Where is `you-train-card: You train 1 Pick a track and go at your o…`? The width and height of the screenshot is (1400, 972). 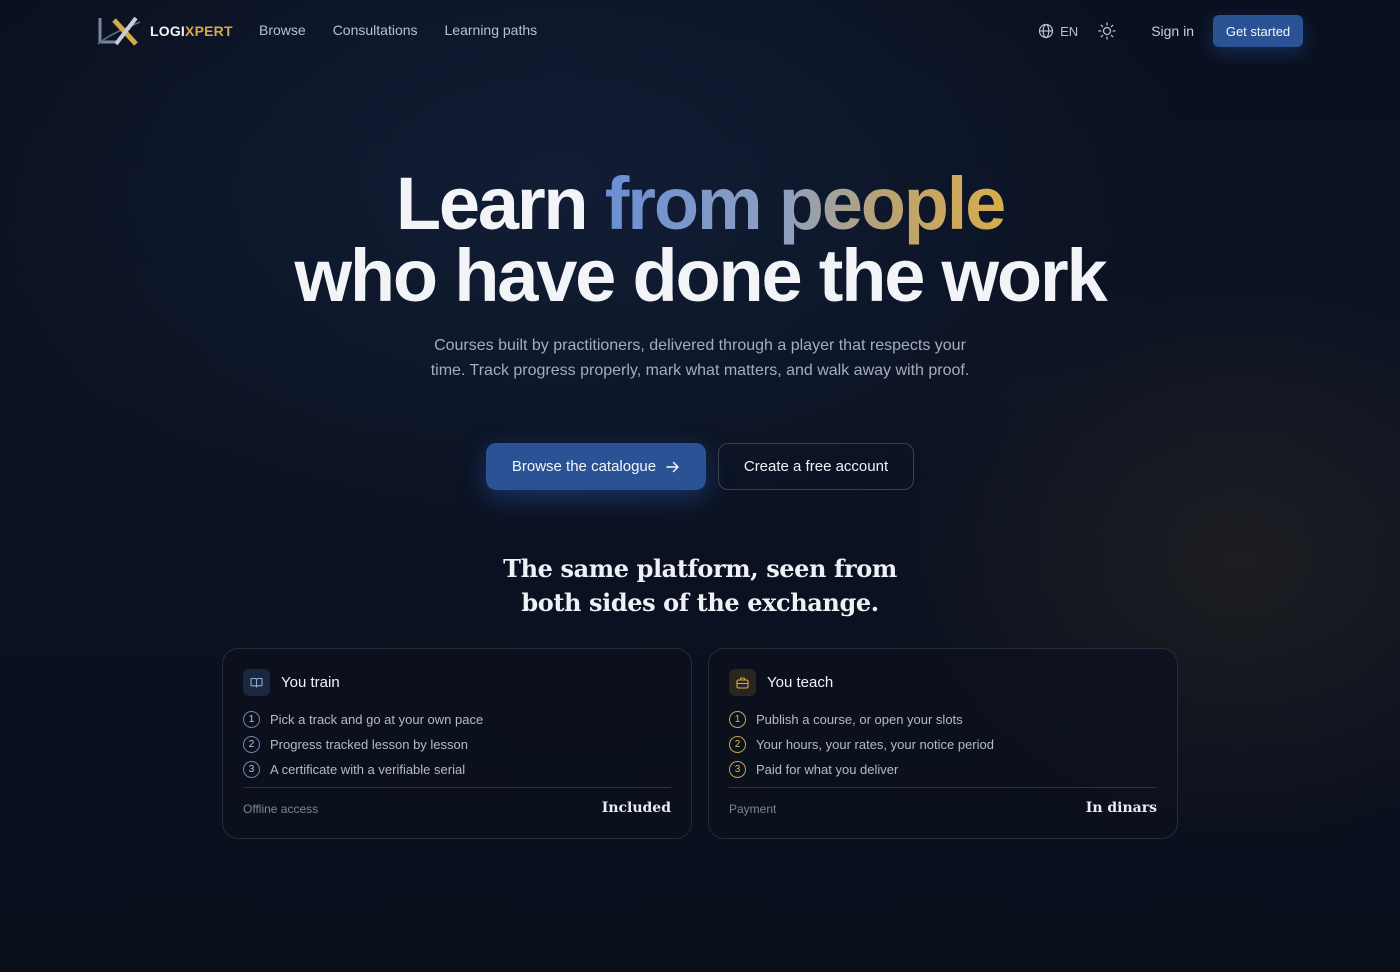
you-train-card: You train 1 Pick a track and go at your o… is located at coordinates (457, 743).